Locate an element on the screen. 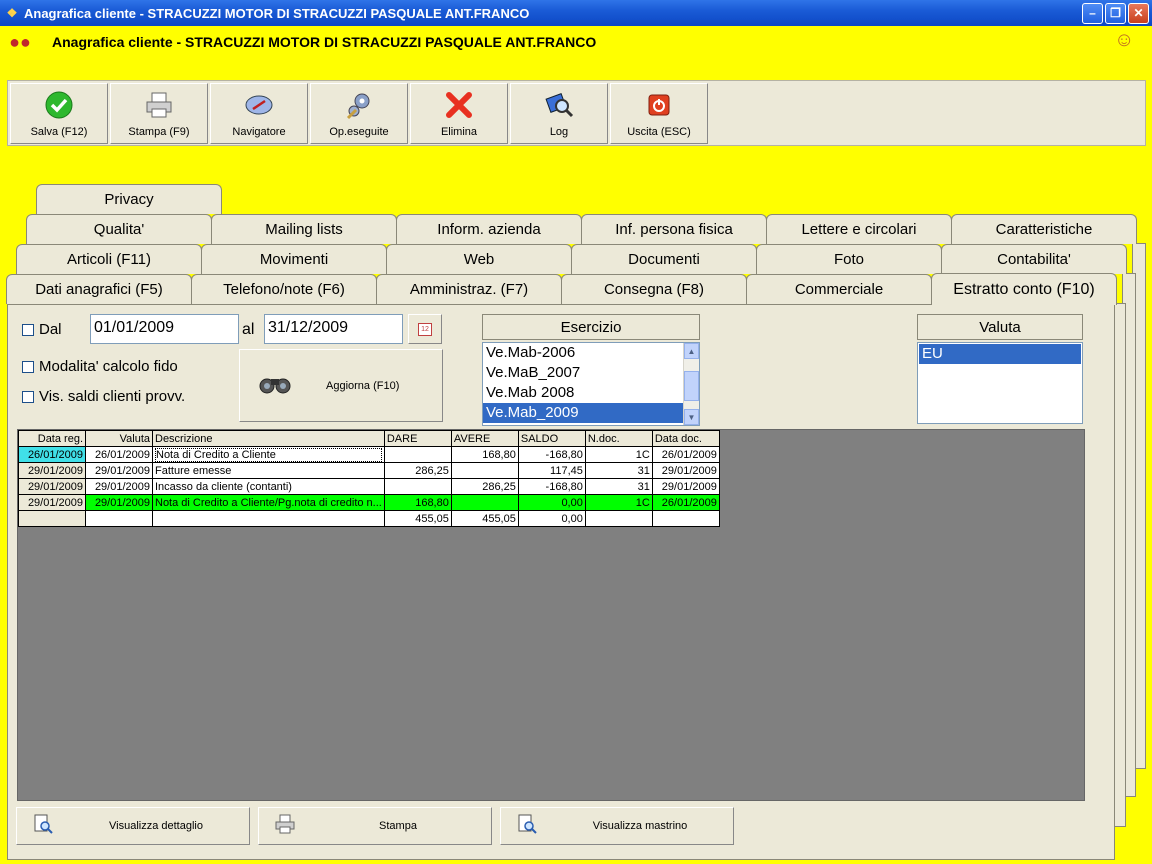 The height and width of the screenshot is (864, 1152). esercizio-scrollbar: ▲ ▼ is located at coordinates (691, 384).